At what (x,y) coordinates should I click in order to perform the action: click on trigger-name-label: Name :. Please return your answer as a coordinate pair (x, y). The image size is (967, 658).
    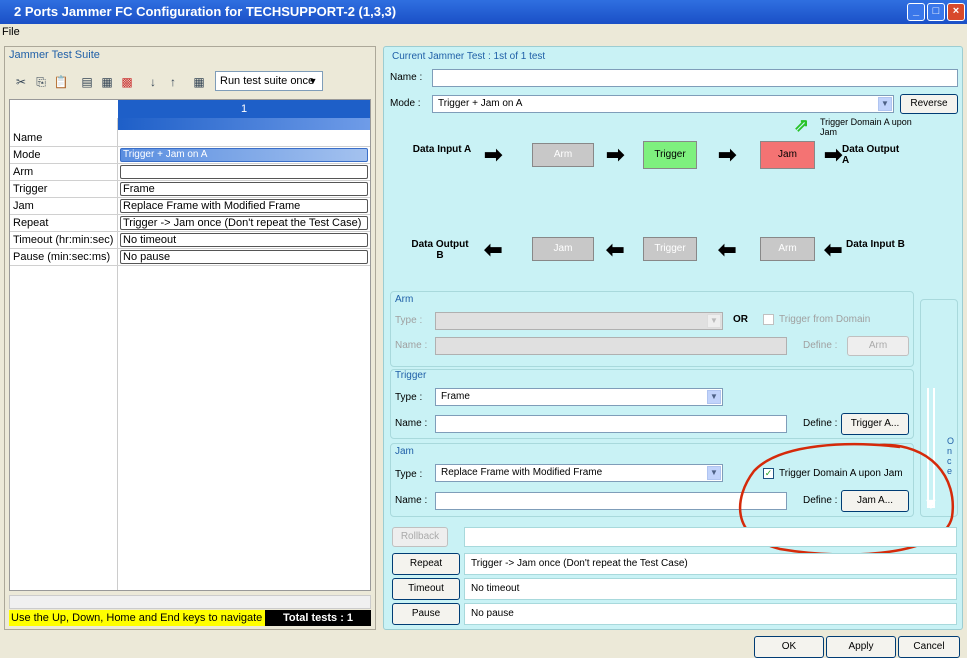
    Looking at the image, I should click on (411, 423).